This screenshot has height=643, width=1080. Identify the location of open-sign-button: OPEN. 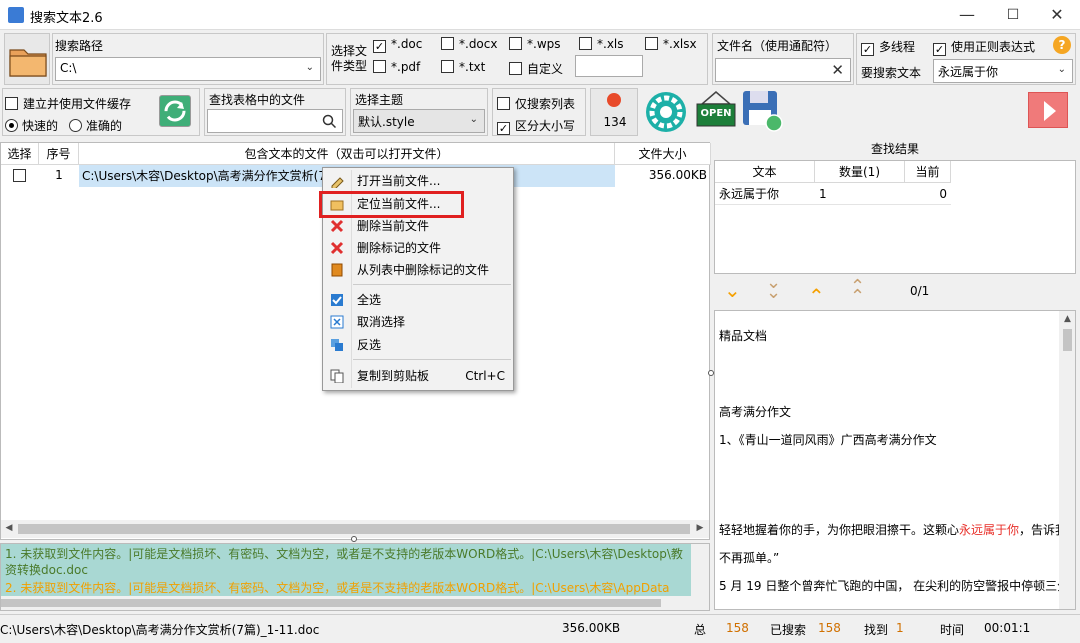
(716, 110).